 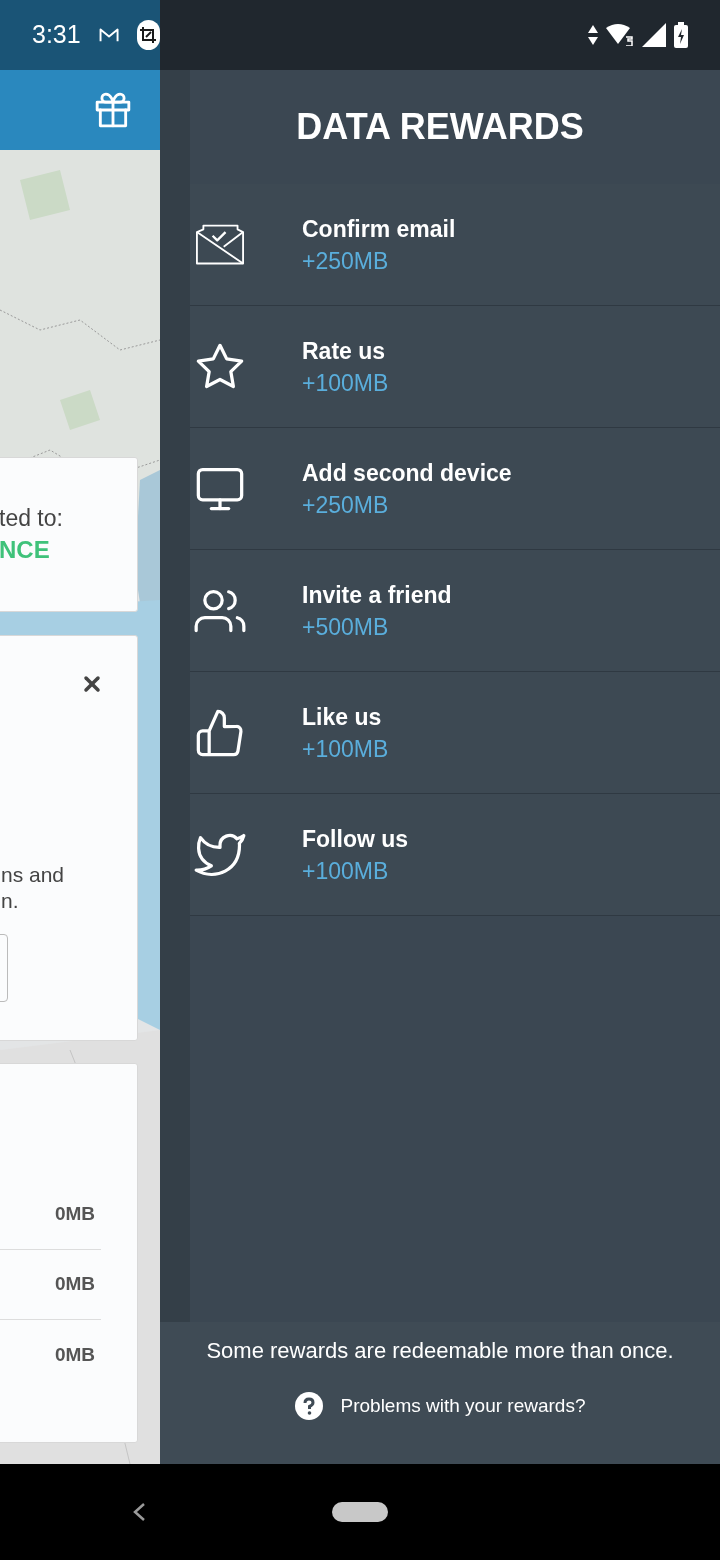 What do you see at coordinates (654, 35) in the screenshot?
I see `signal-icon` at bounding box center [654, 35].